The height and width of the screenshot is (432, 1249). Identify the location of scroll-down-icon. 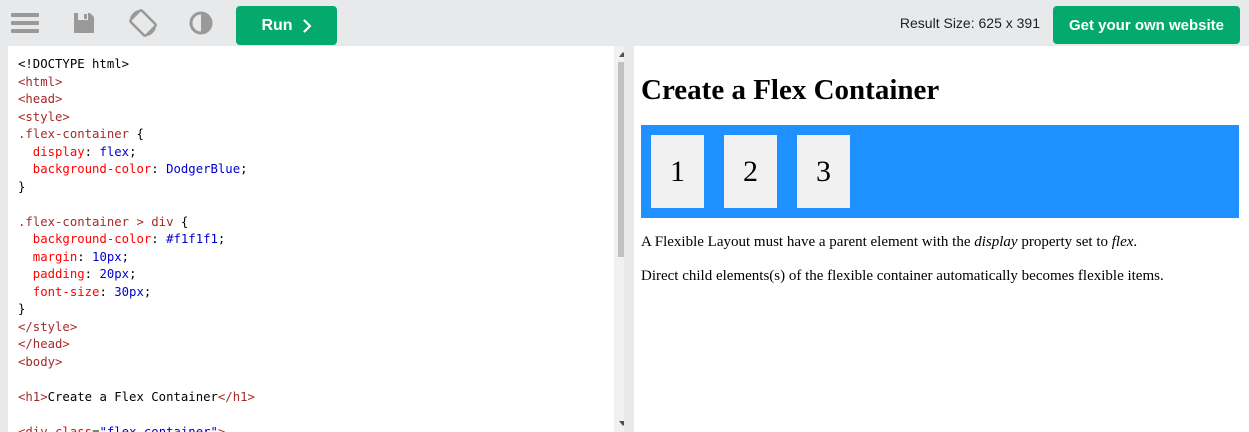
(619, 424).